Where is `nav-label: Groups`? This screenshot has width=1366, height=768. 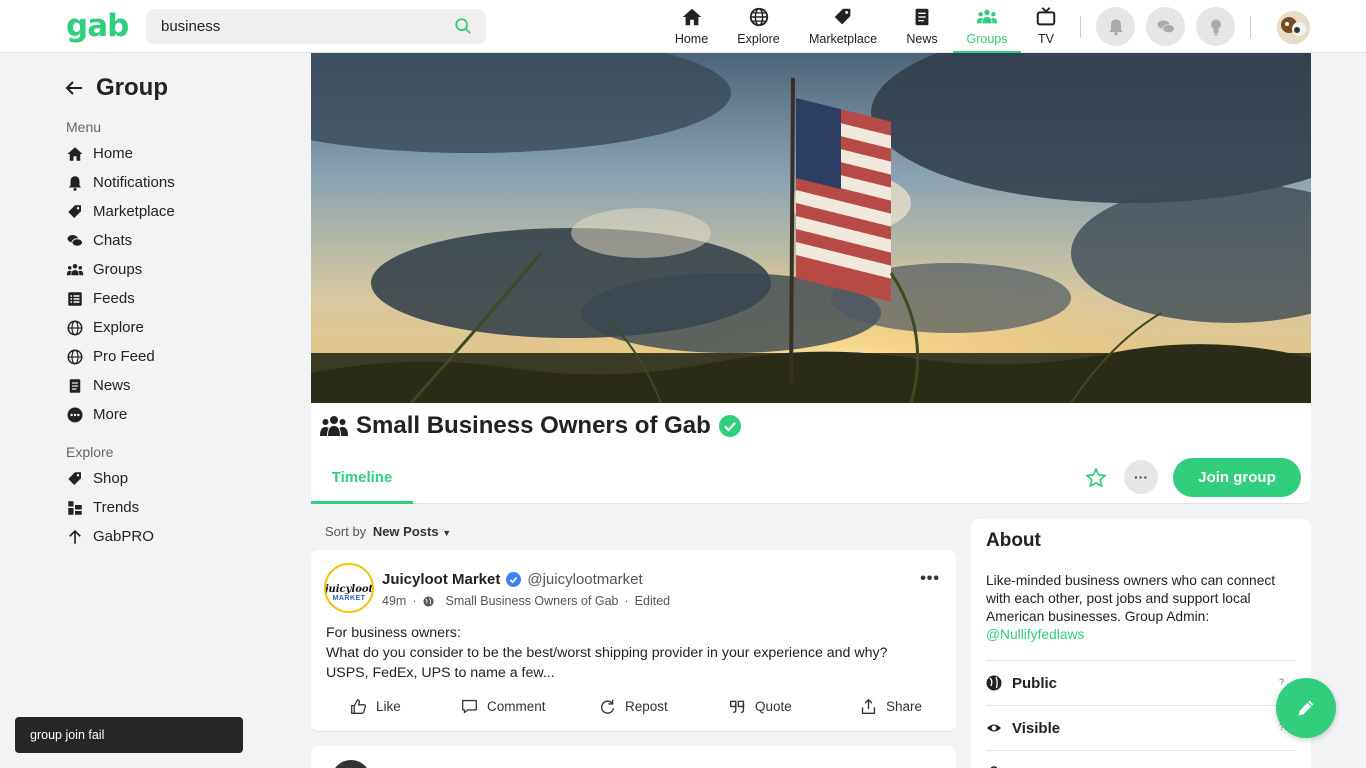
nav-label: Groups is located at coordinates (987, 39).